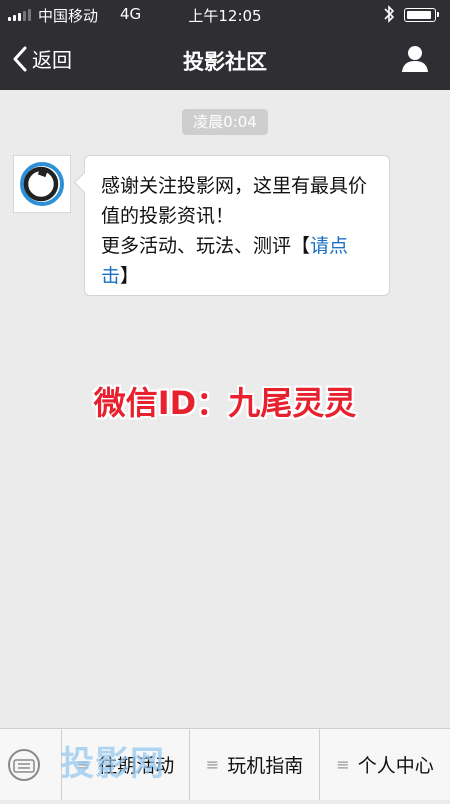 This screenshot has height=804, width=450. What do you see at coordinates (225, 15) in the screenshot?
I see `status-bar: 中国移动 4G 上午12:05` at bounding box center [225, 15].